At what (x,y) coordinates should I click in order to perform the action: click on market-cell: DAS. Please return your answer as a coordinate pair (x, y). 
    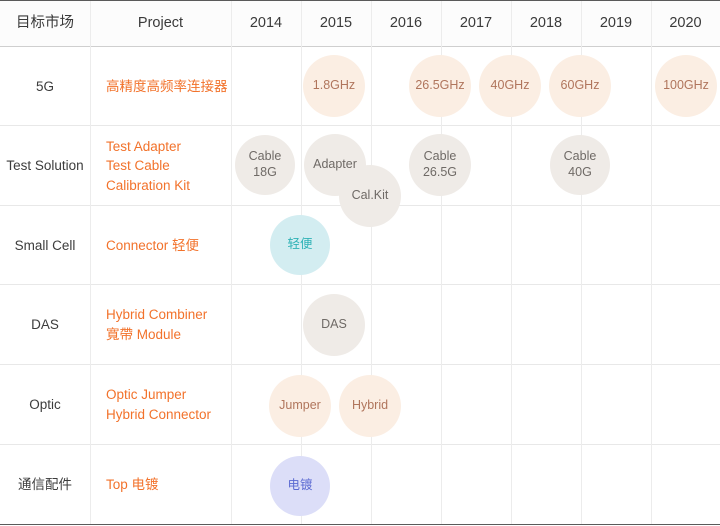
    Looking at the image, I should click on (45, 325).